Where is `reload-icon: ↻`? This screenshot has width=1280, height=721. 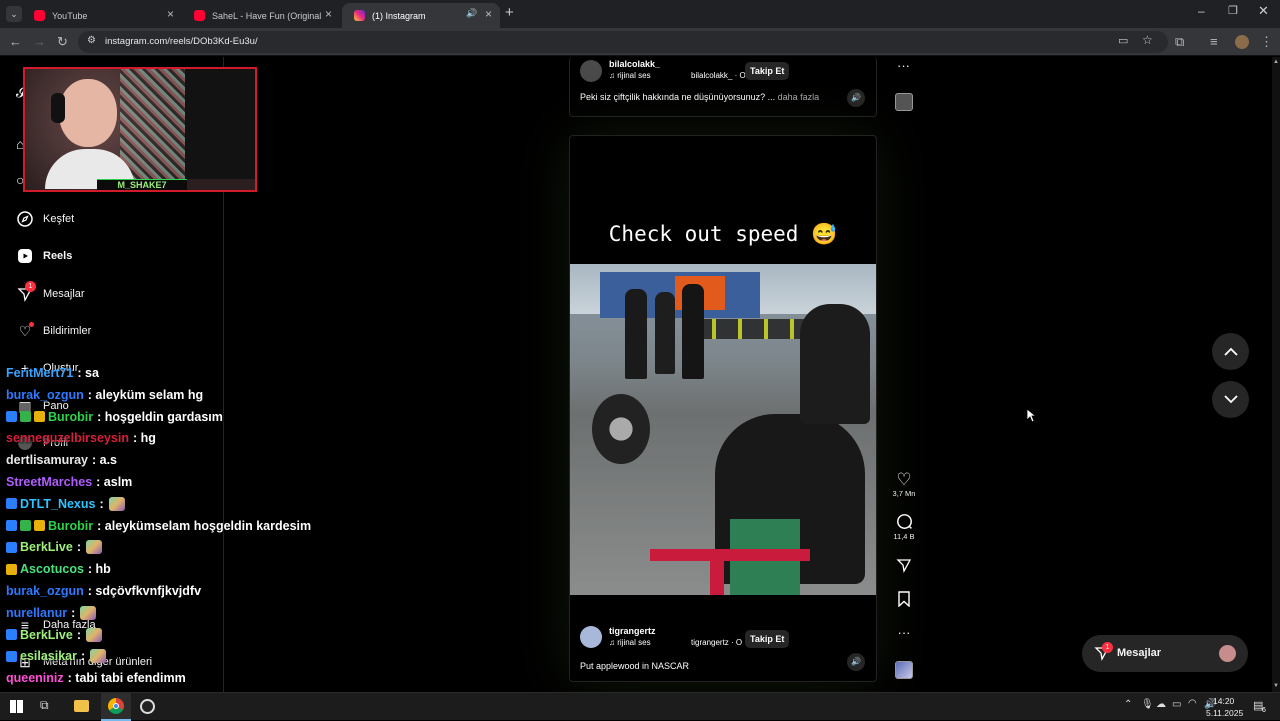
reload-icon: ↻ is located at coordinates (62, 42).